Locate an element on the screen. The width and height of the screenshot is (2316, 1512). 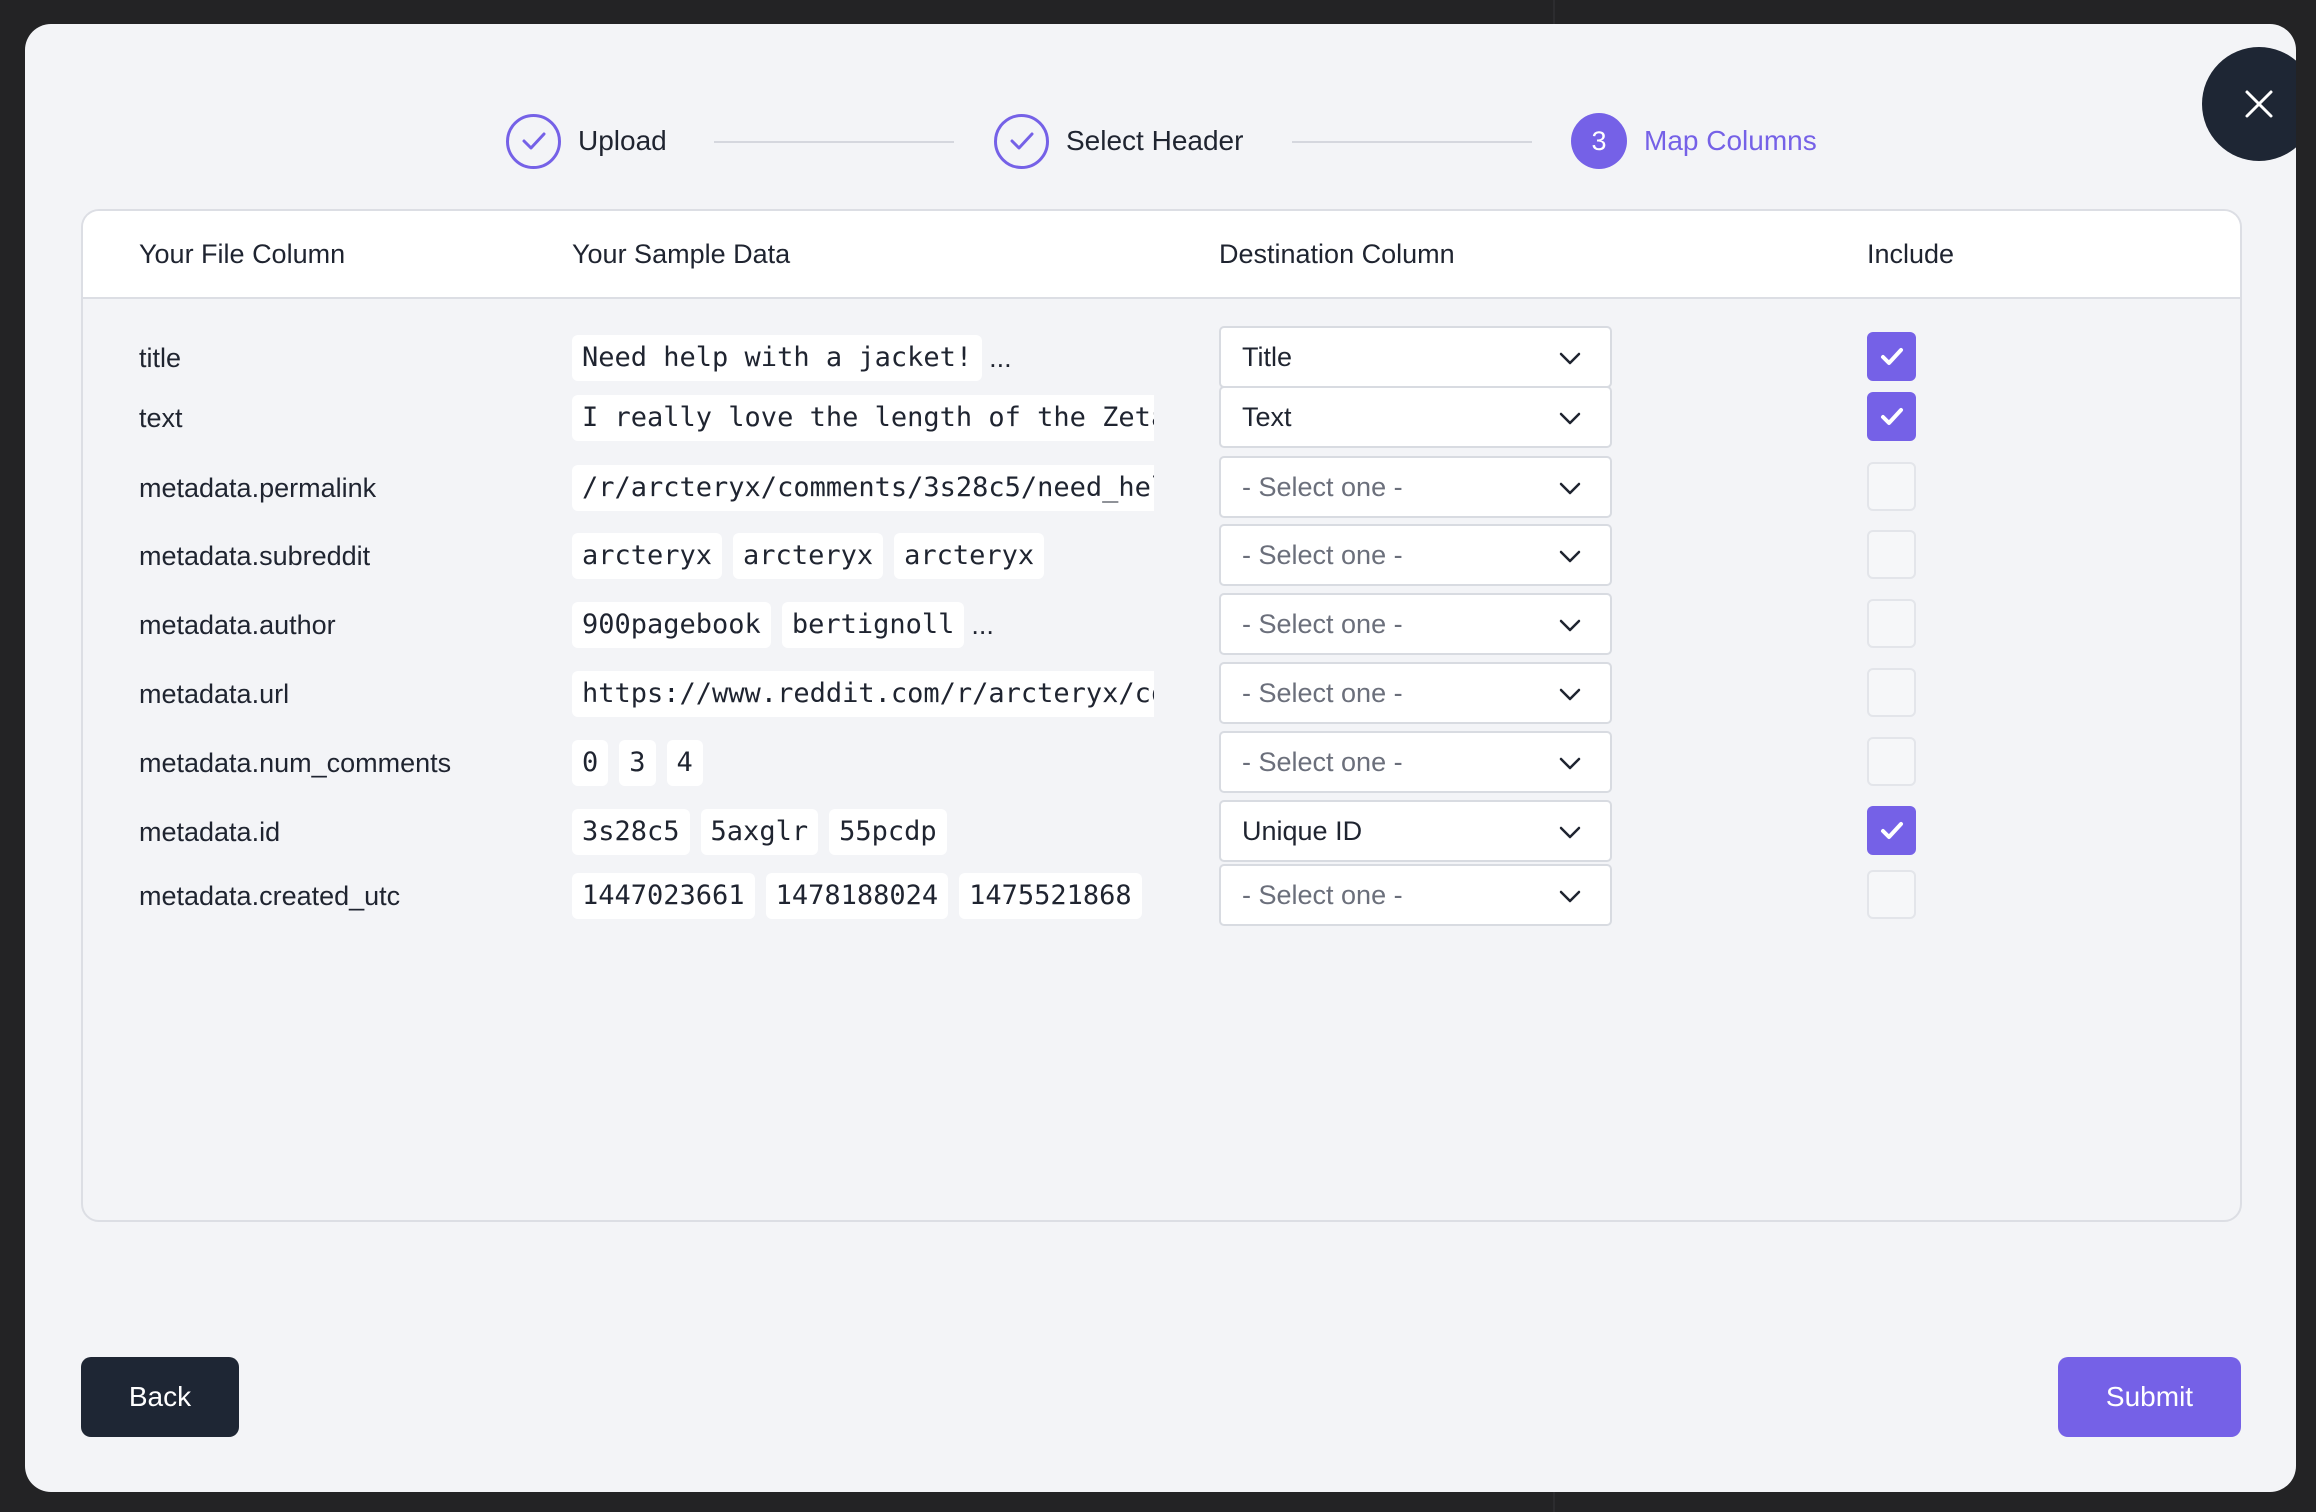
sample-chip: 1478188024 is located at coordinates (857, 896).